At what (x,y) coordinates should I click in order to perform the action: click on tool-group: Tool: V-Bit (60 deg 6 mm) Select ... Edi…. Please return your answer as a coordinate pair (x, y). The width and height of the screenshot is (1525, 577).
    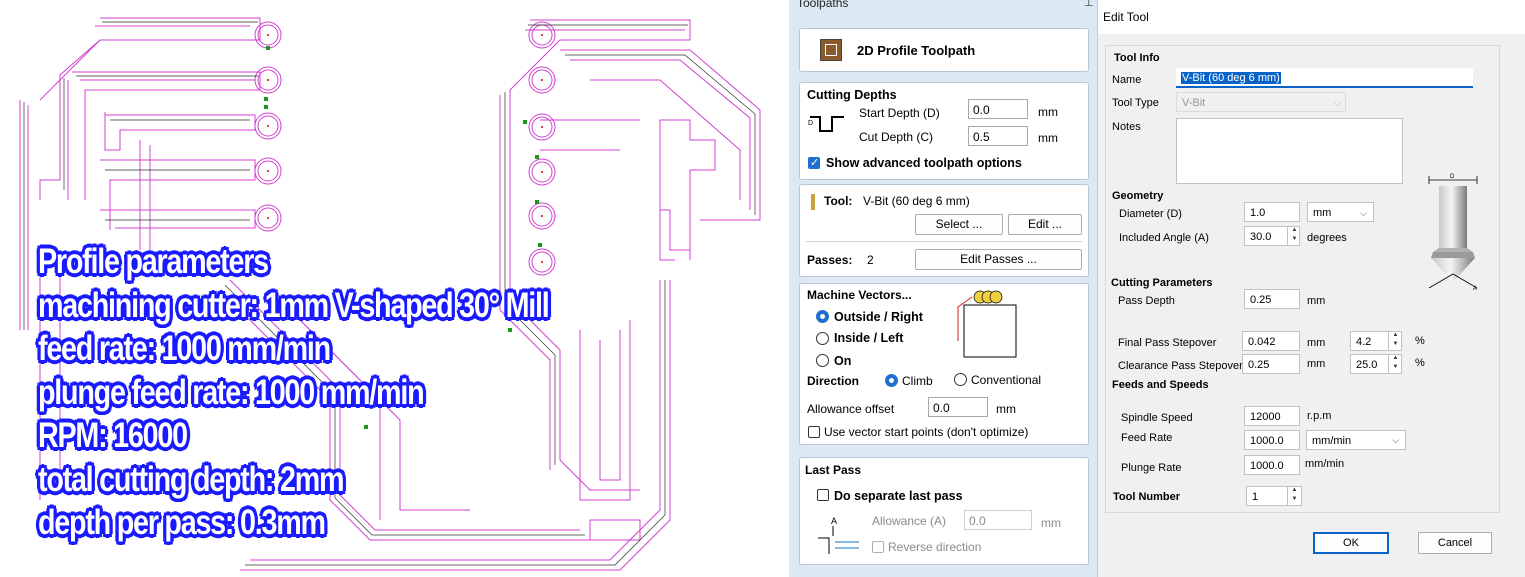
    Looking at the image, I should click on (944, 230).